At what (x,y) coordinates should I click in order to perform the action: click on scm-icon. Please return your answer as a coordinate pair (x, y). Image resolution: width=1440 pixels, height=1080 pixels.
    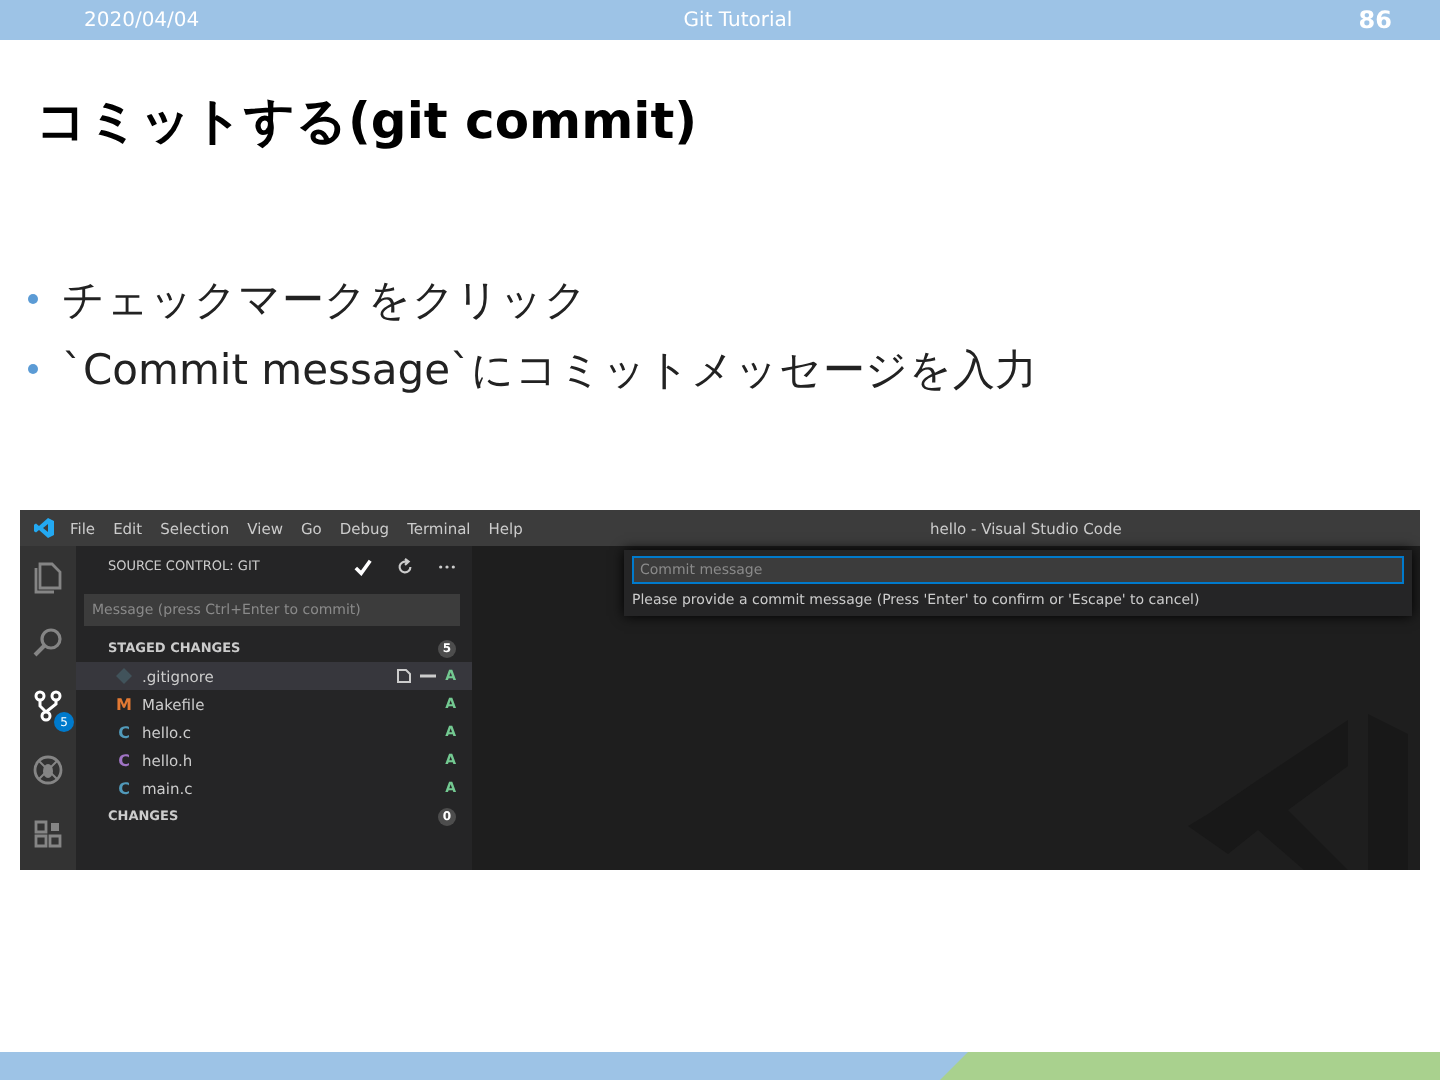
    Looking at the image, I should click on (48, 706).